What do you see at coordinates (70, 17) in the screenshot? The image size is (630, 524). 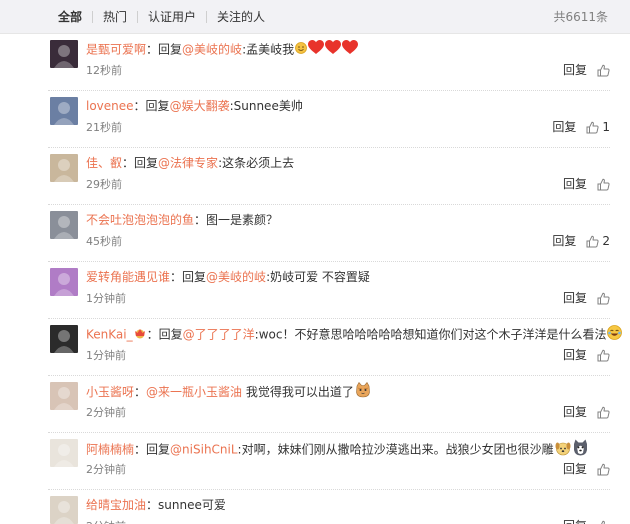 I see `tab-all: 全部` at bounding box center [70, 17].